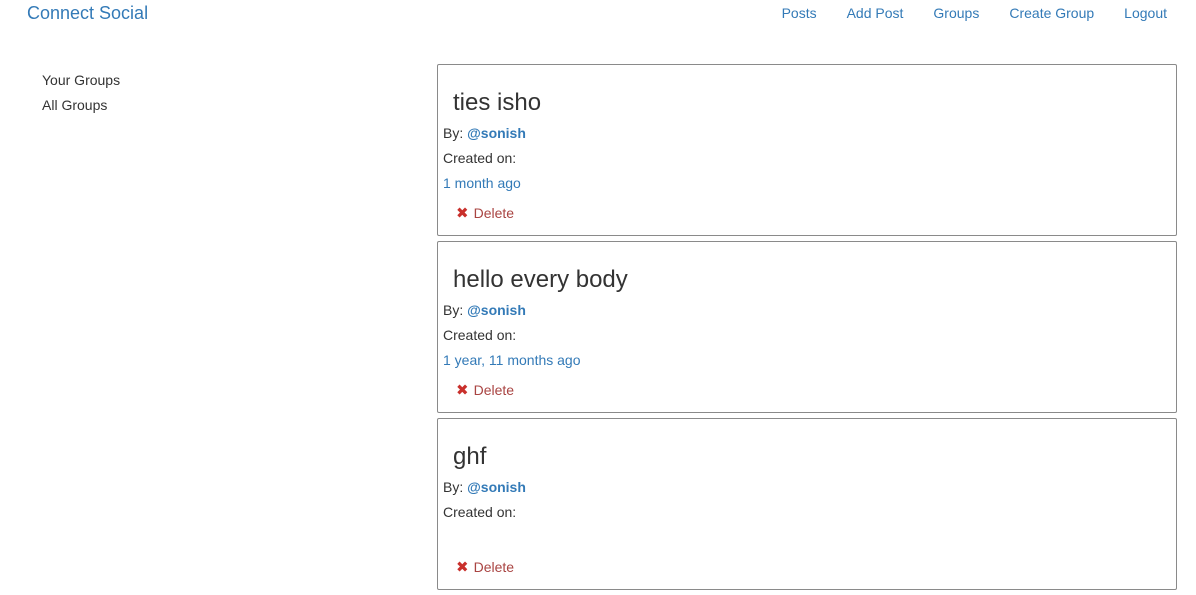 The image size is (1196, 595). Describe the element at coordinates (956, 13) in the screenshot. I see `nav-groups-link: Groups` at that location.